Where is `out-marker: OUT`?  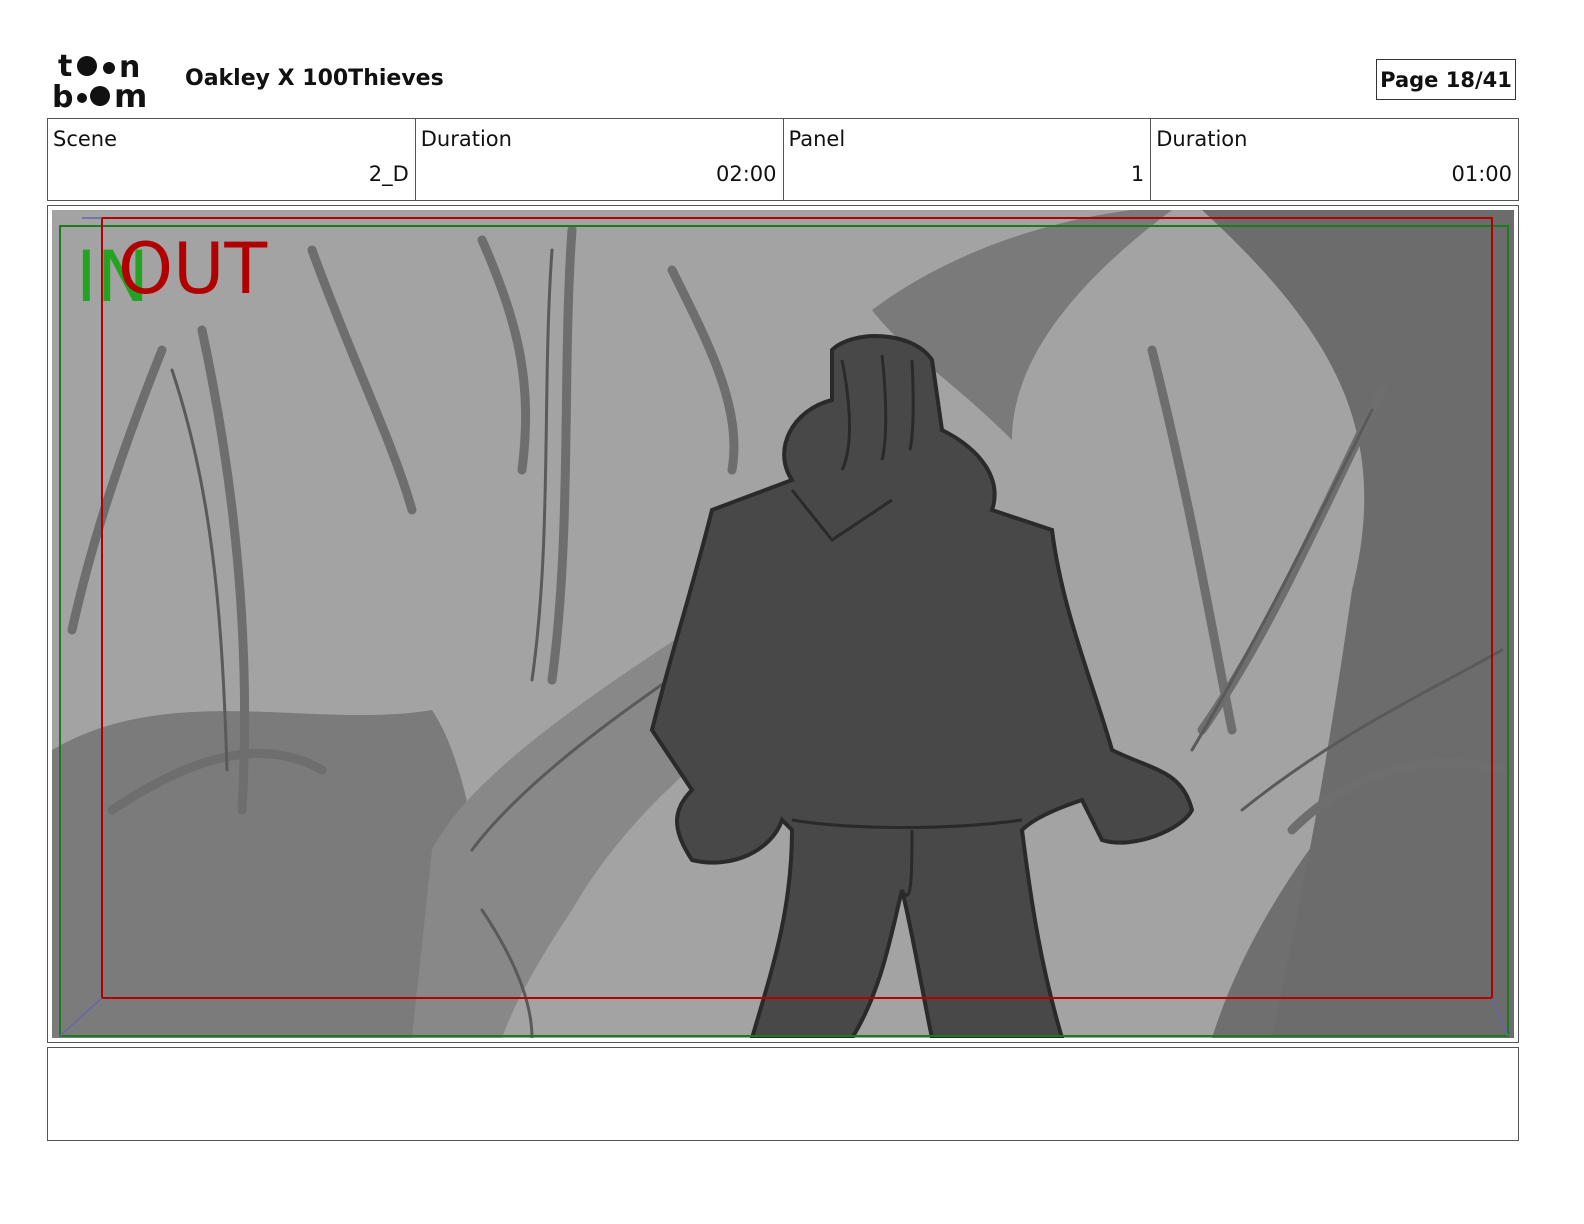 out-marker: OUT is located at coordinates (193, 269).